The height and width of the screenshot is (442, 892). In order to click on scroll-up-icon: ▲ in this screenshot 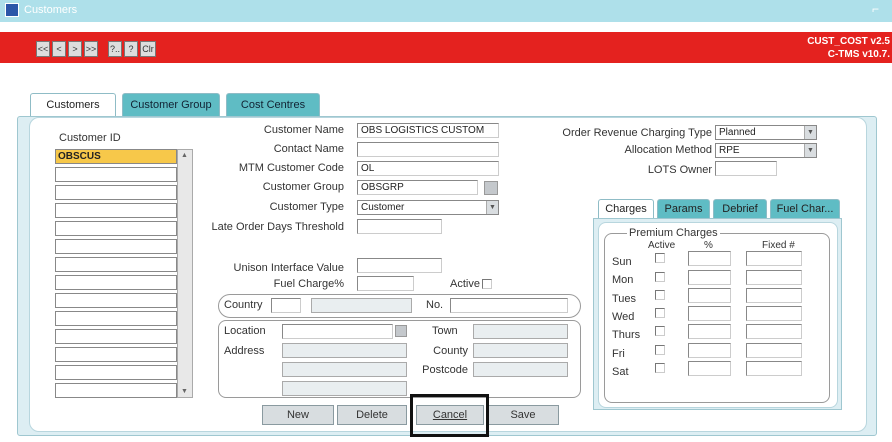, I will do `click(184, 155)`.